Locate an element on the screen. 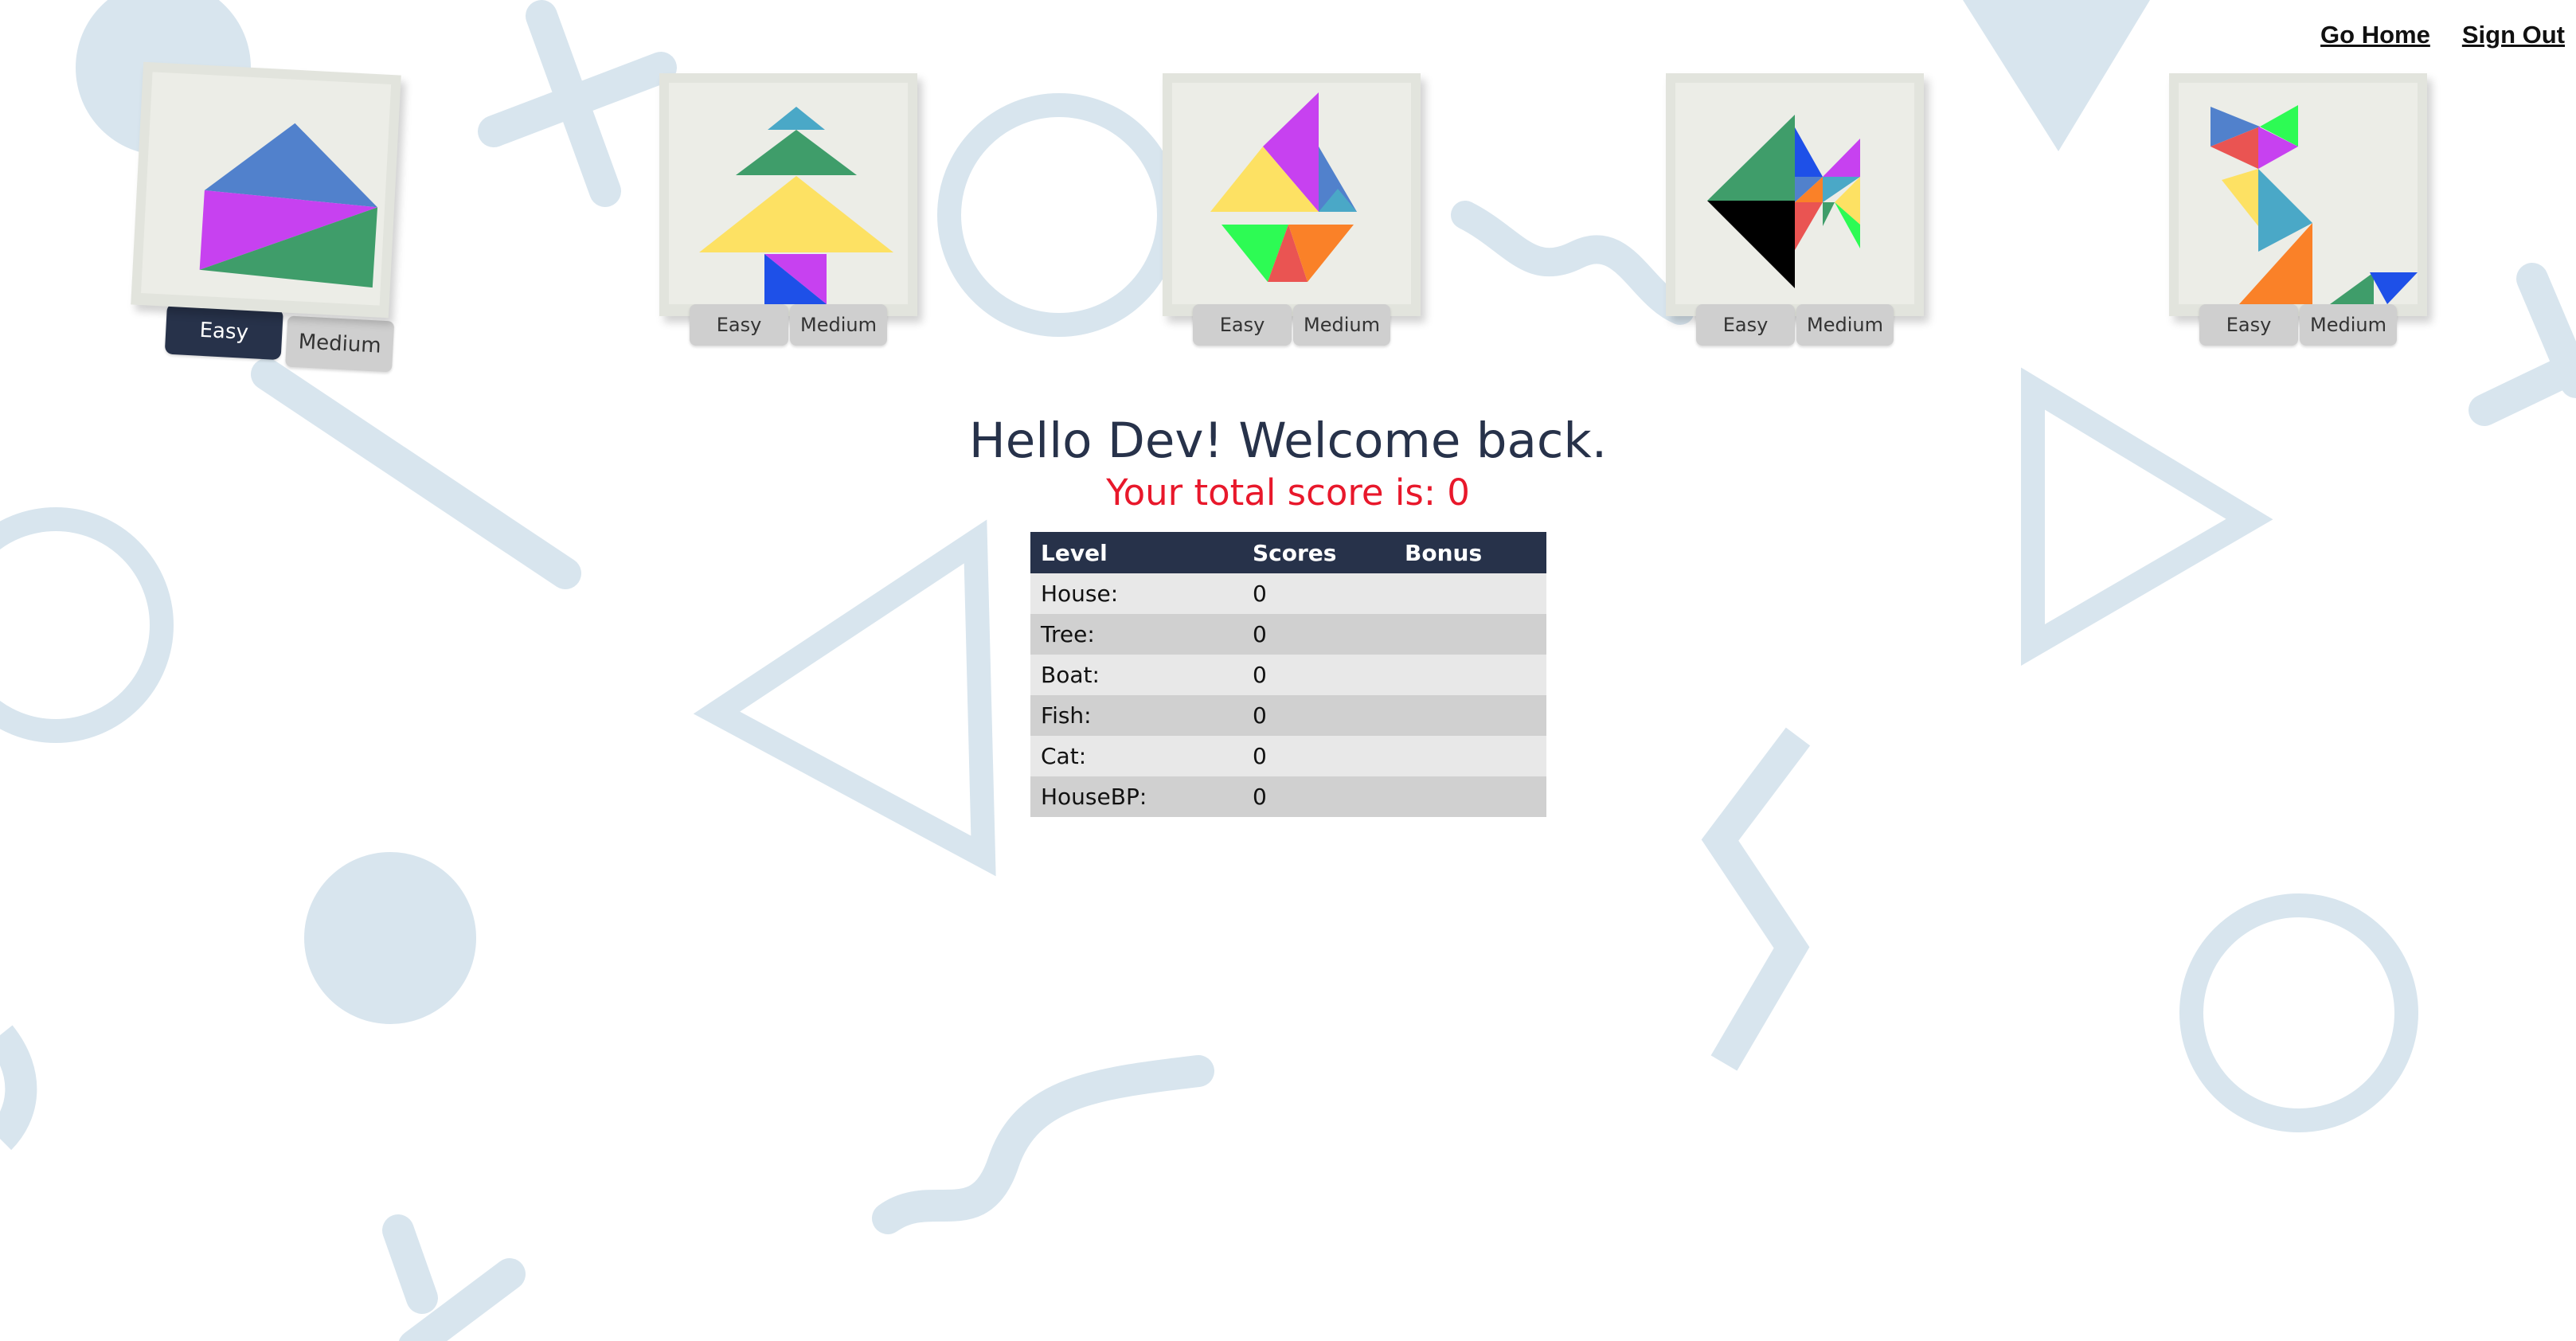 The width and height of the screenshot is (2576, 1341). total-score: Your total score is: 0 is located at coordinates (1288, 492).